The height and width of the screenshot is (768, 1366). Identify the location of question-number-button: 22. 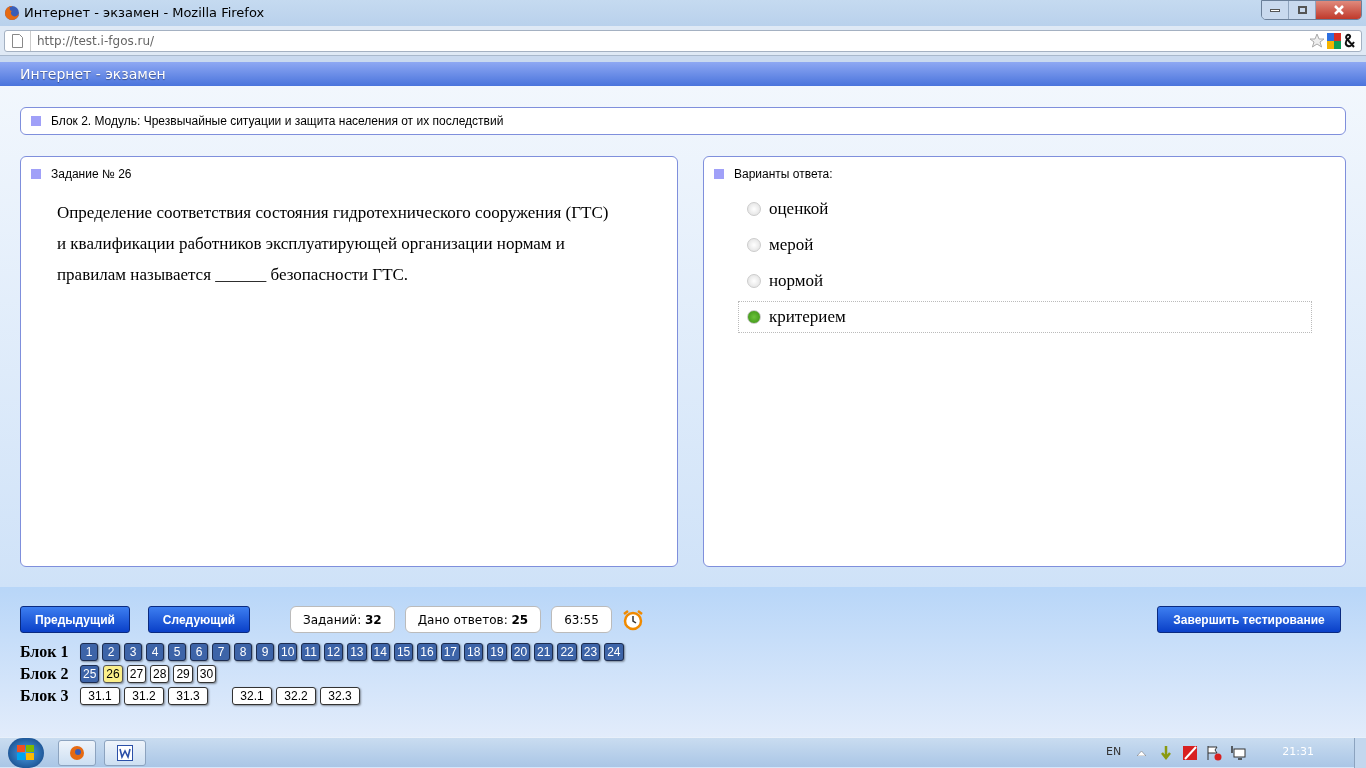
(567, 652).